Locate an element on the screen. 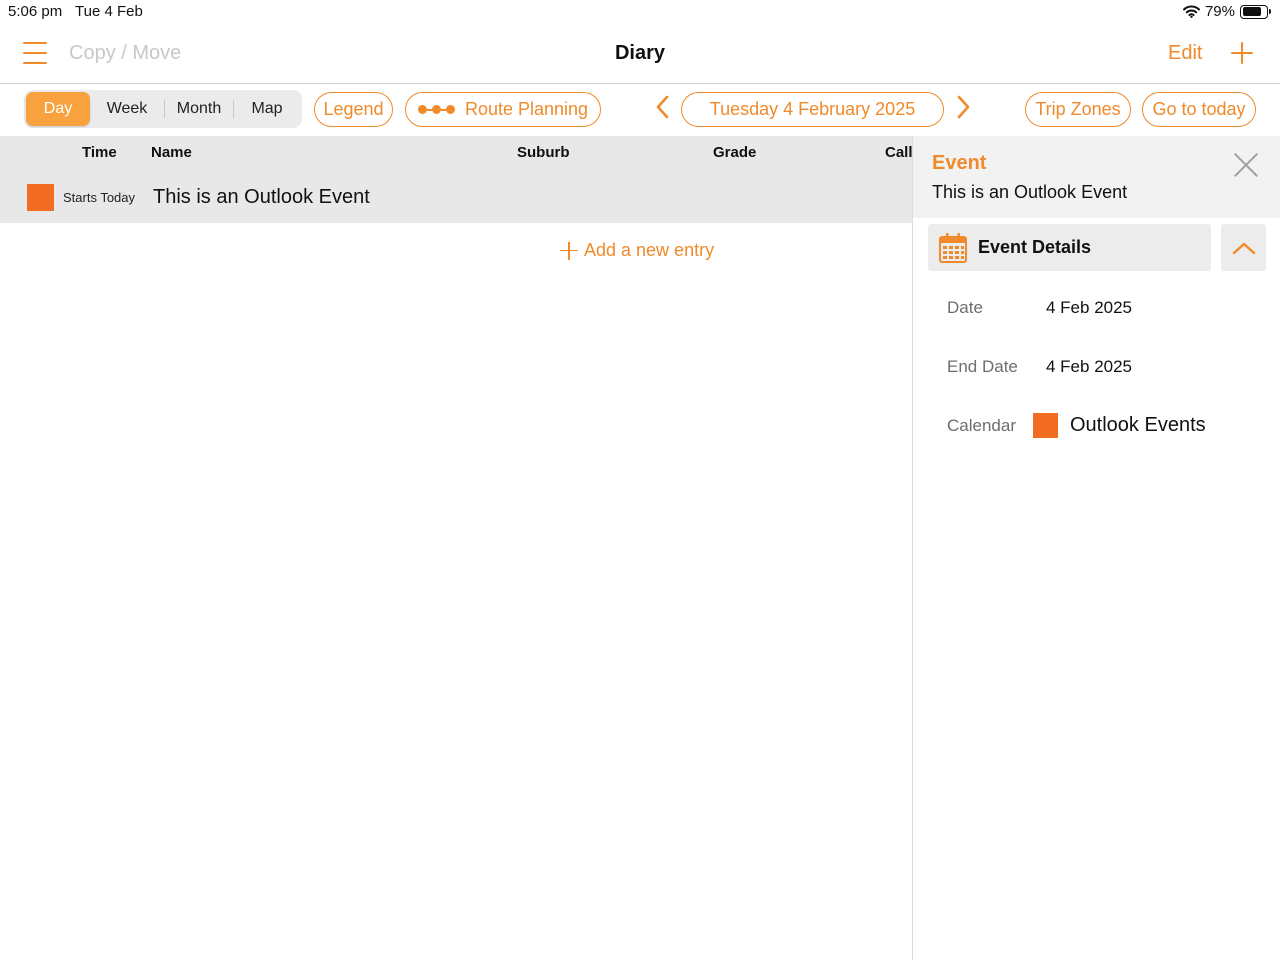 Image resolution: width=1280 pixels, height=960 pixels. edit-button: Edit is located at coordinates (1185, 53).